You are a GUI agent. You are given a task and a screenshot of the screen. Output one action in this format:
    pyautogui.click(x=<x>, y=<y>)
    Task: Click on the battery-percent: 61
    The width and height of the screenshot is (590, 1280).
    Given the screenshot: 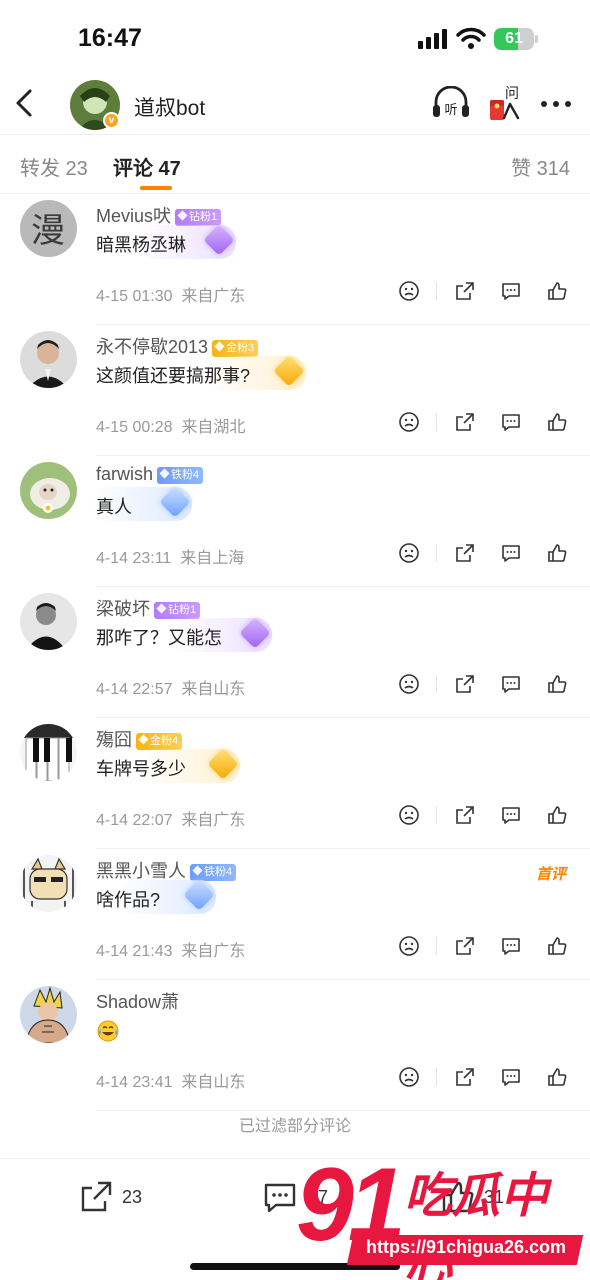 What is the action you would take?
    pyautogui.click(x=514, y=38)
    